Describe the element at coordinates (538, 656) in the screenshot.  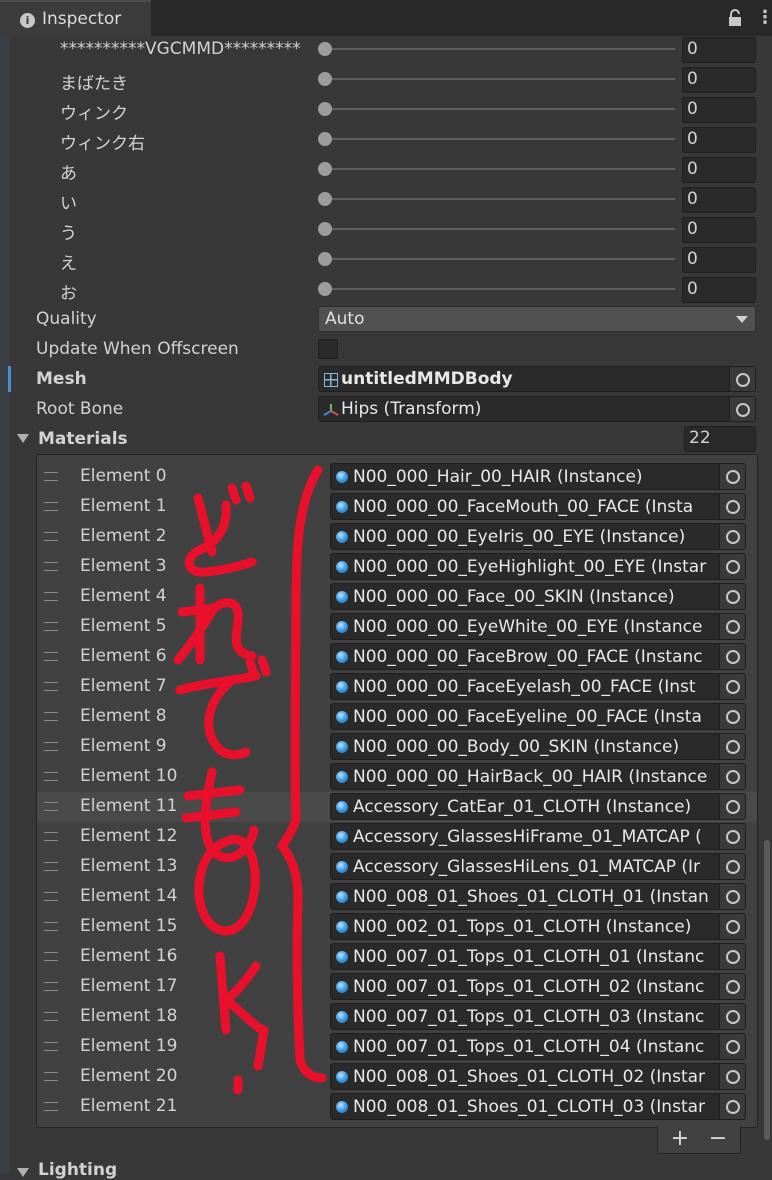
I see `material-field: N00_000_00_FaceBrow_00_FACE (Instanc` at that location.